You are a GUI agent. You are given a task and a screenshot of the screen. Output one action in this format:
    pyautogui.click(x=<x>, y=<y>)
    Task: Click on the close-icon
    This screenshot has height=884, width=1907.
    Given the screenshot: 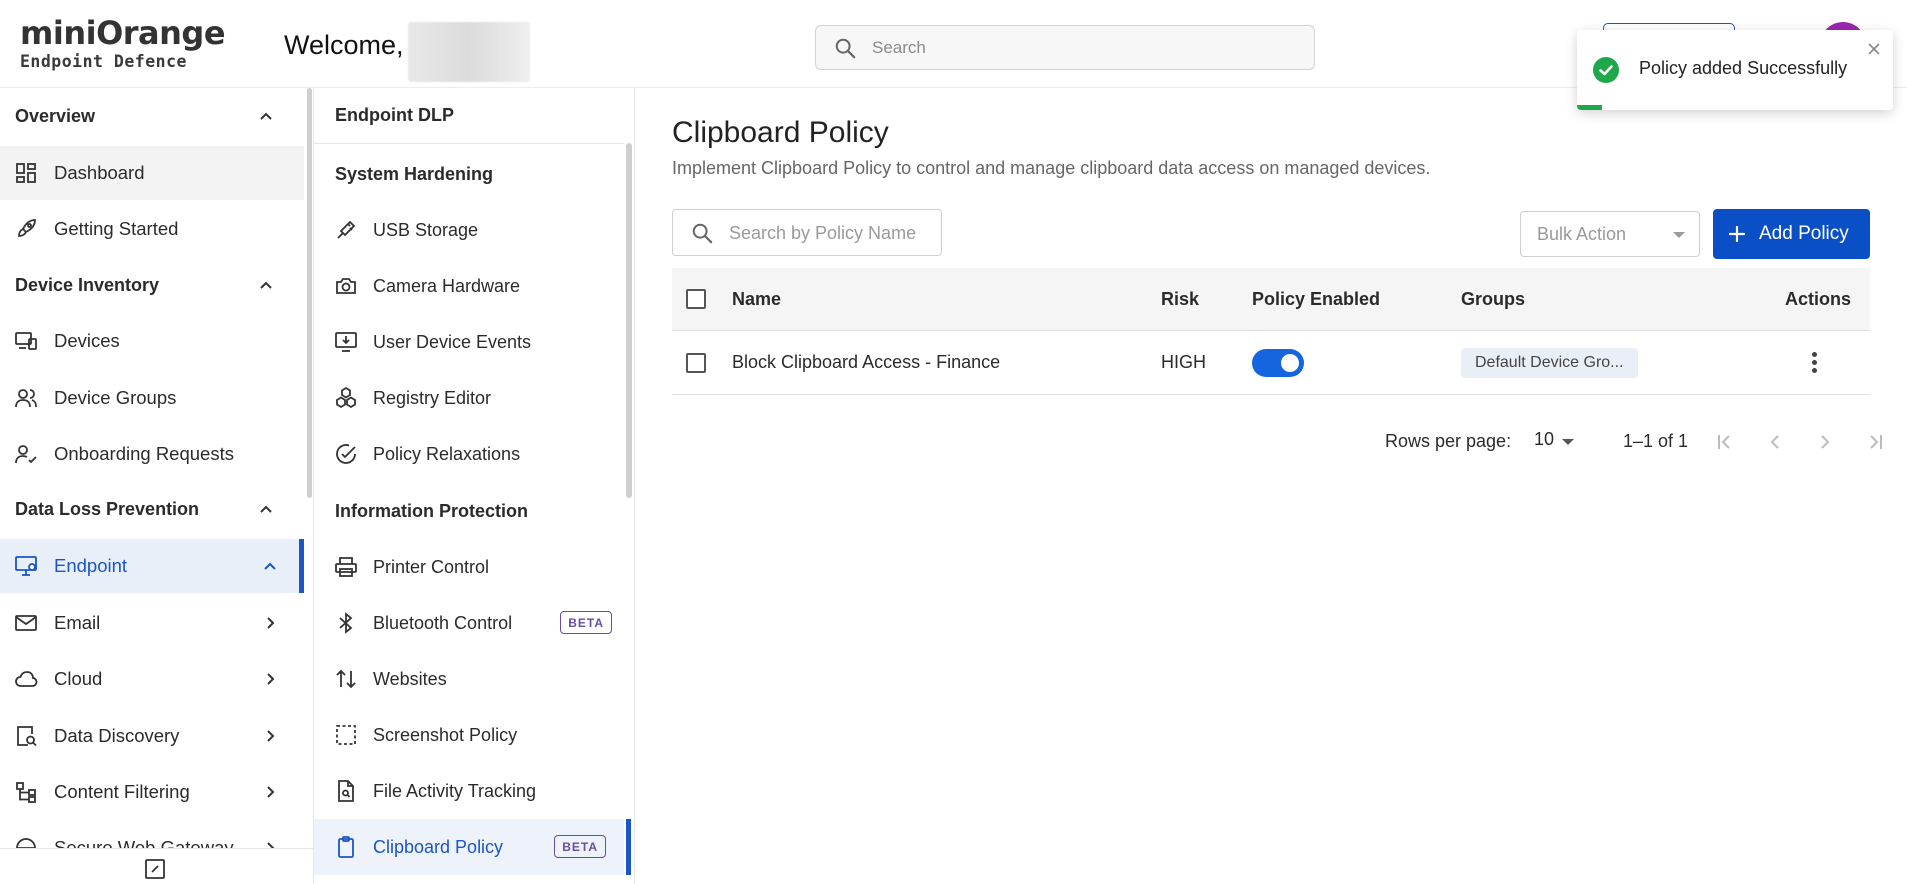 What is the action you would take?
    pyautogui.click(x=1874, y=49)
    